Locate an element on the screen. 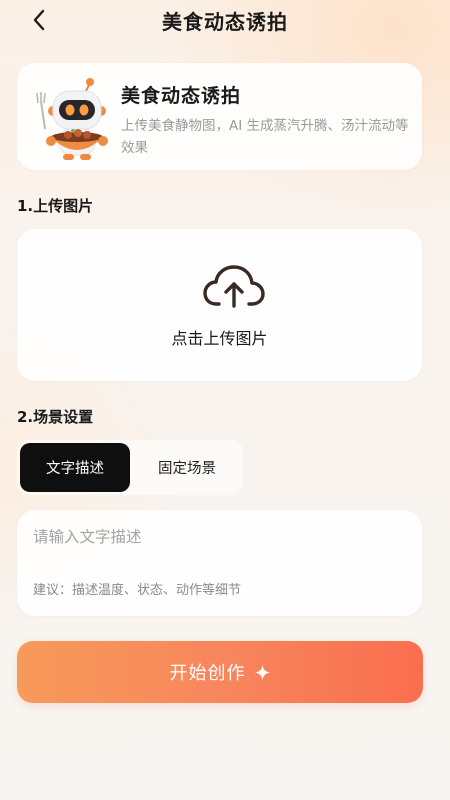 This screenshot has height=800, width=450. nav-bar: 美食动态诱拍 is located at coordinates (225, 22).